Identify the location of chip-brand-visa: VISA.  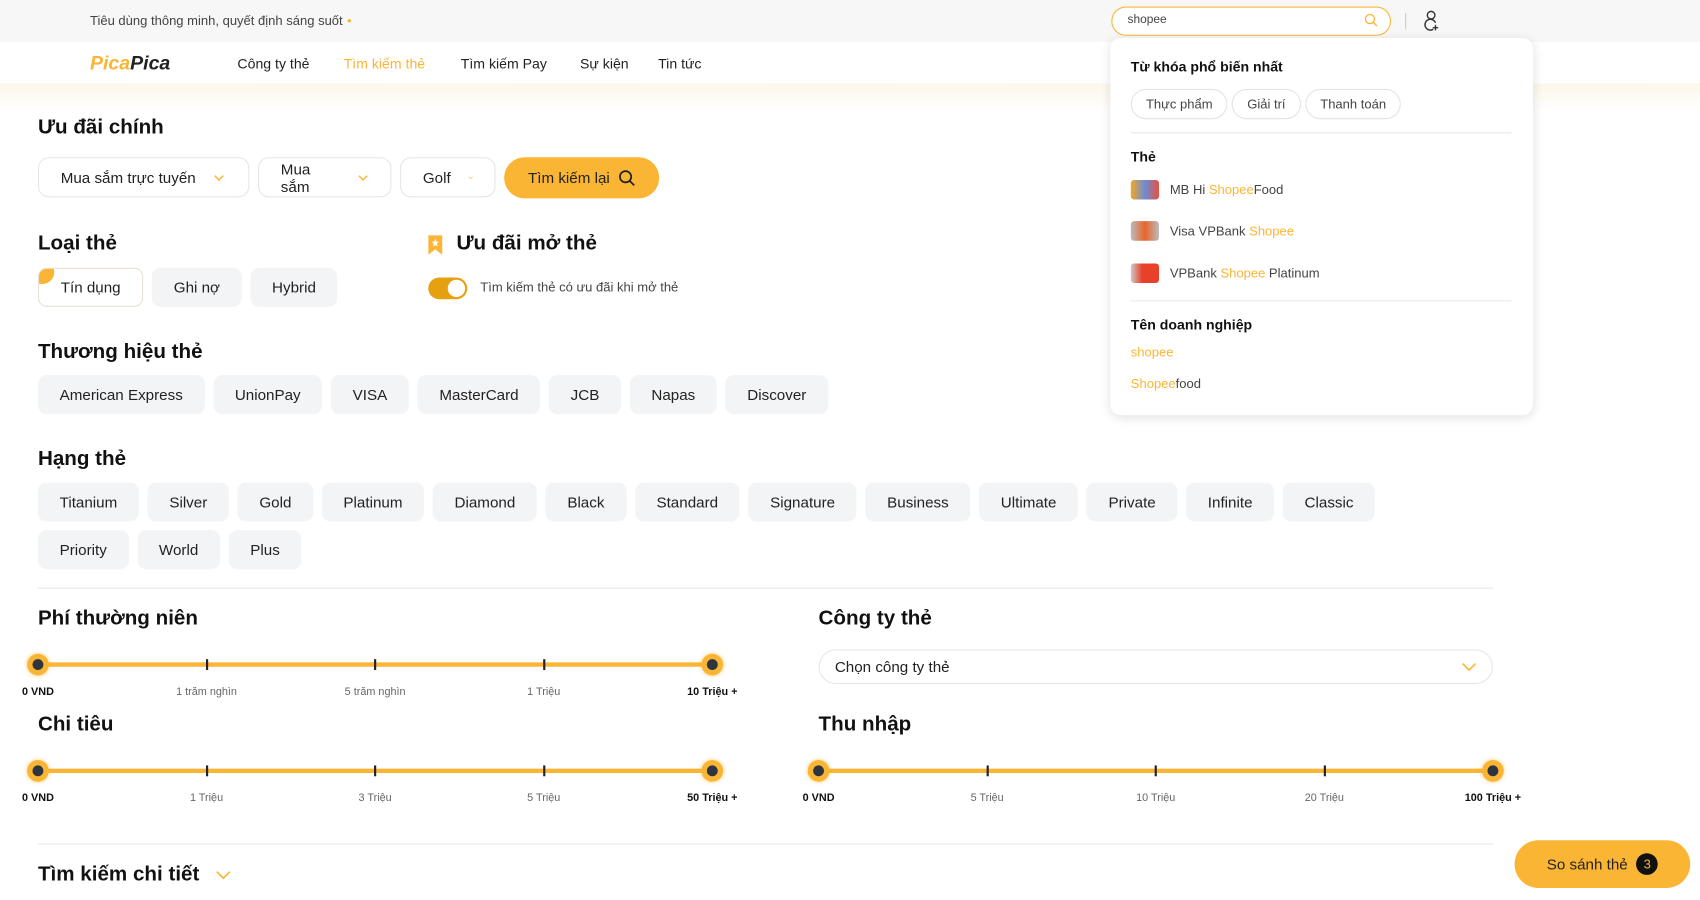
(369, 395).